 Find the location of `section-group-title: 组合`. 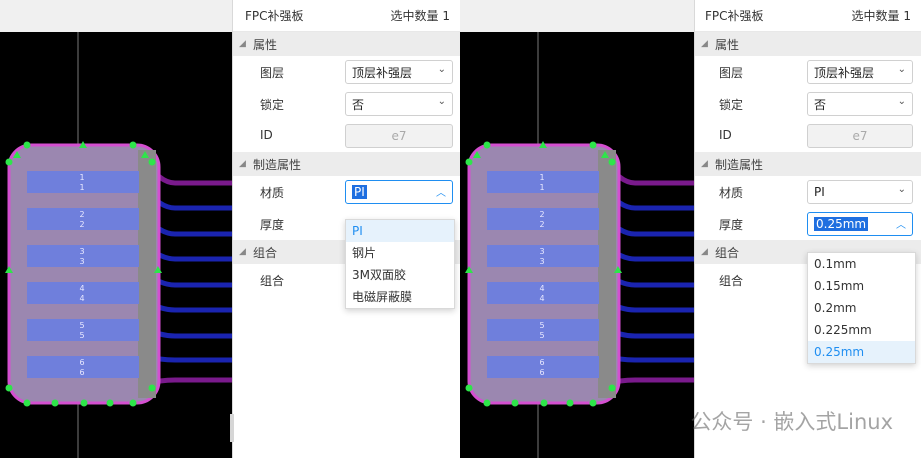

section-group-title: 组合 is located at coordinates (727, 252).